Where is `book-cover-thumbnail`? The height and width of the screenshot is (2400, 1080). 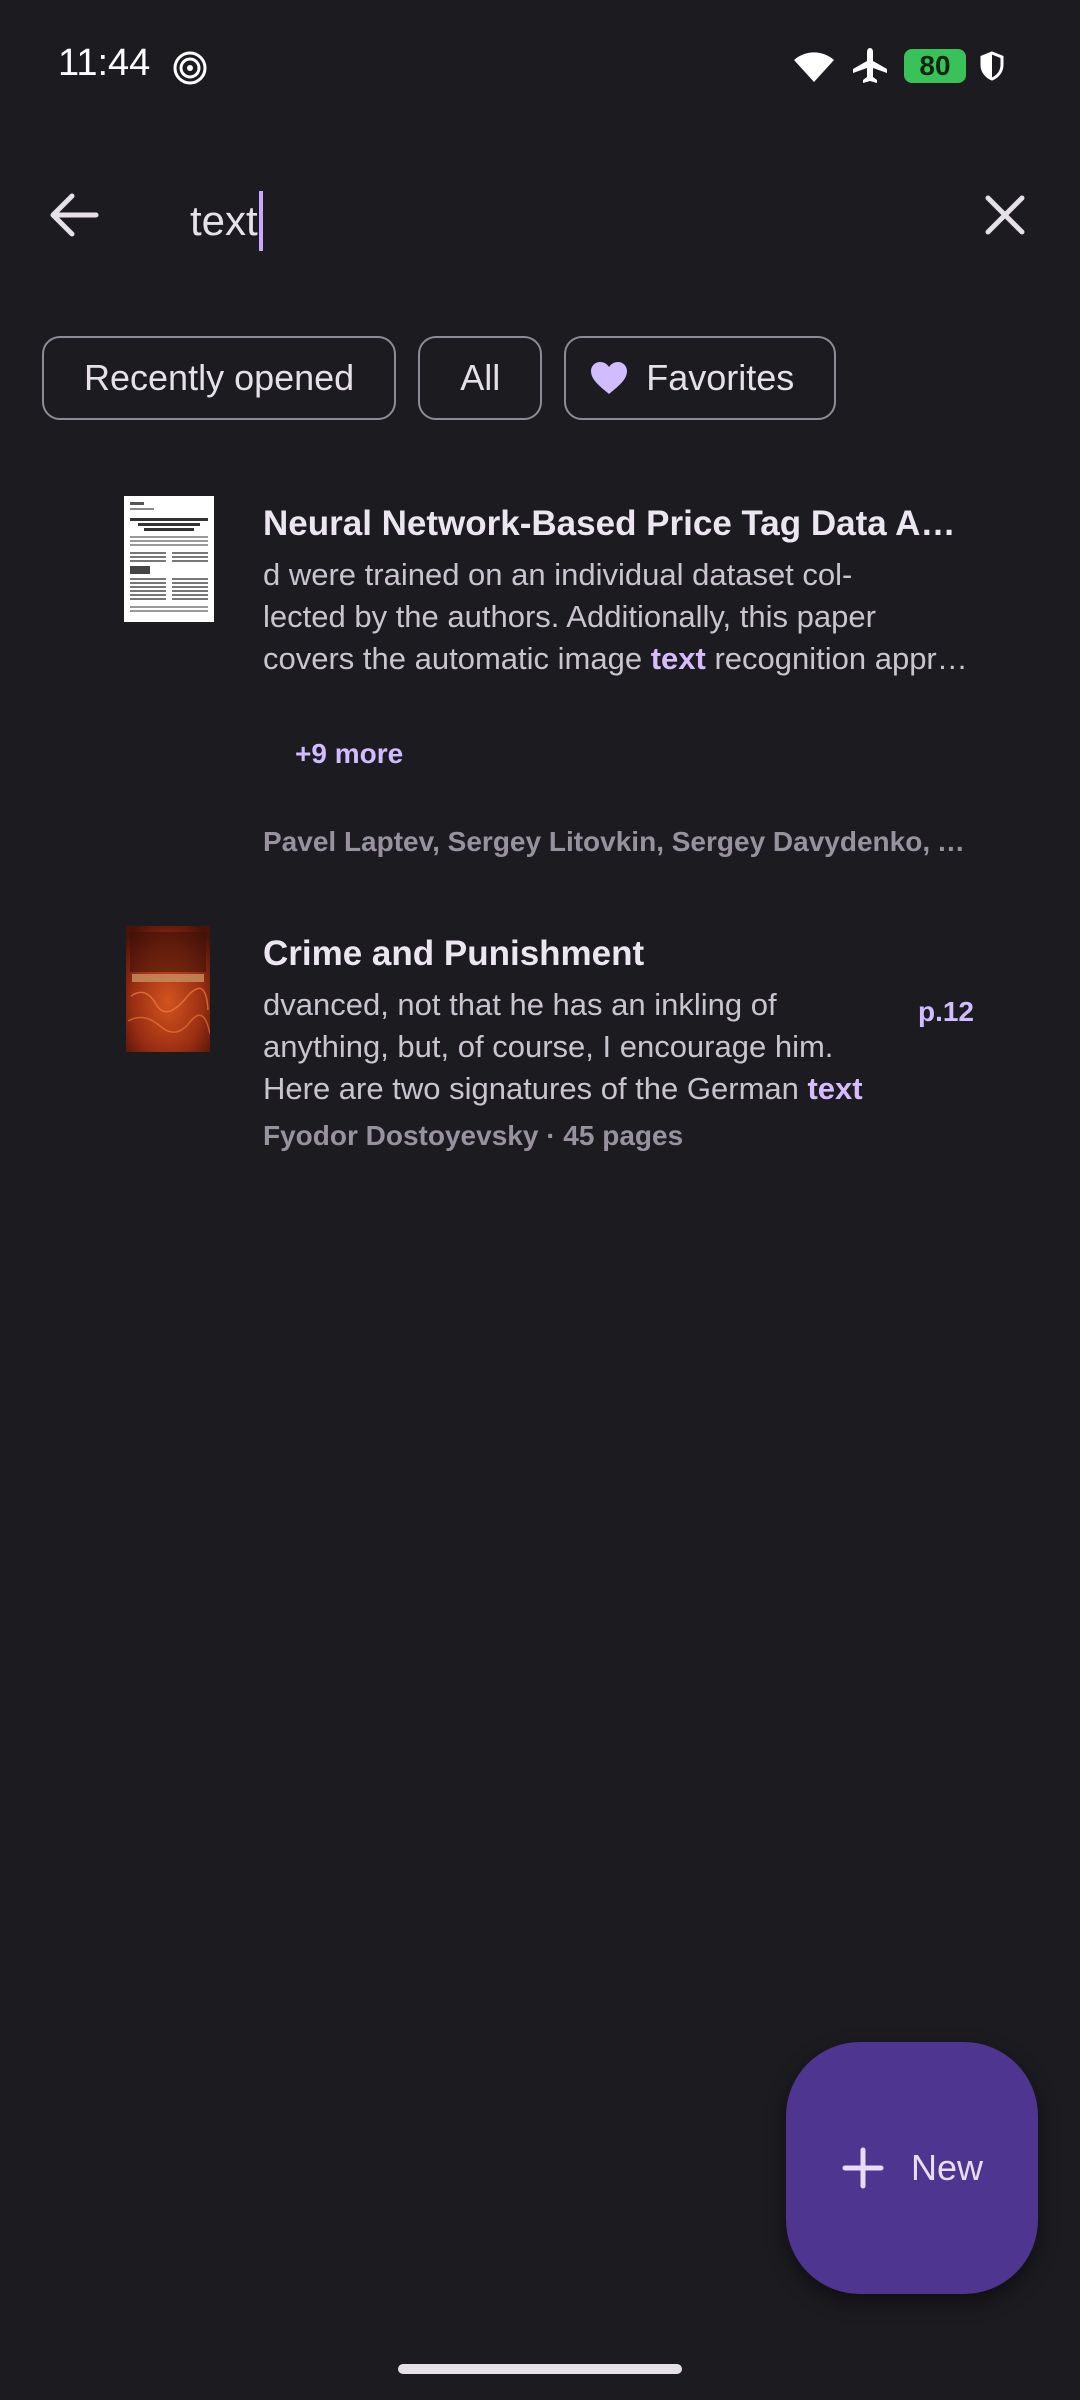 book-cover-thumbnail is located at coordinates (168, 989).